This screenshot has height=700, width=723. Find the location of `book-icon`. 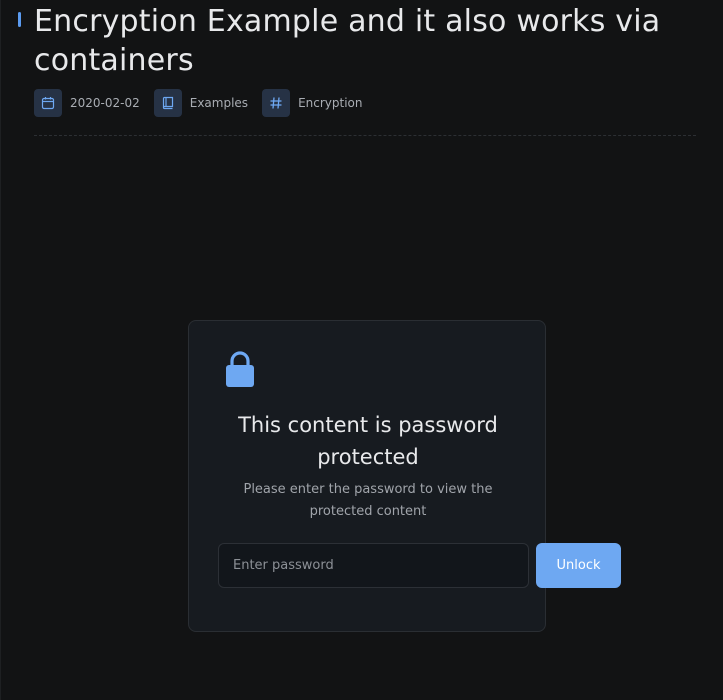

book-icon is located at coordinates (167, 103).